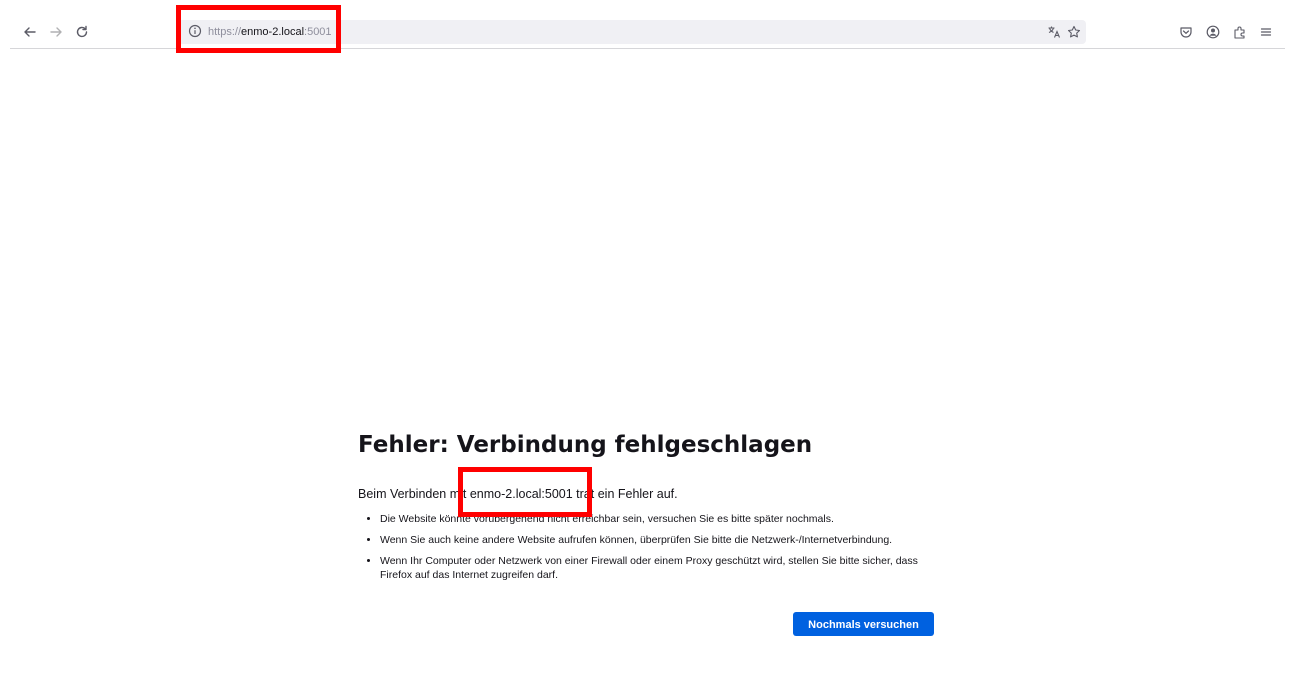 The width and height of the screenshot is (1298, 681). Describe the element at coordinates (30, 32) in the screenshot. I see `back-arrow-icon` at that location.